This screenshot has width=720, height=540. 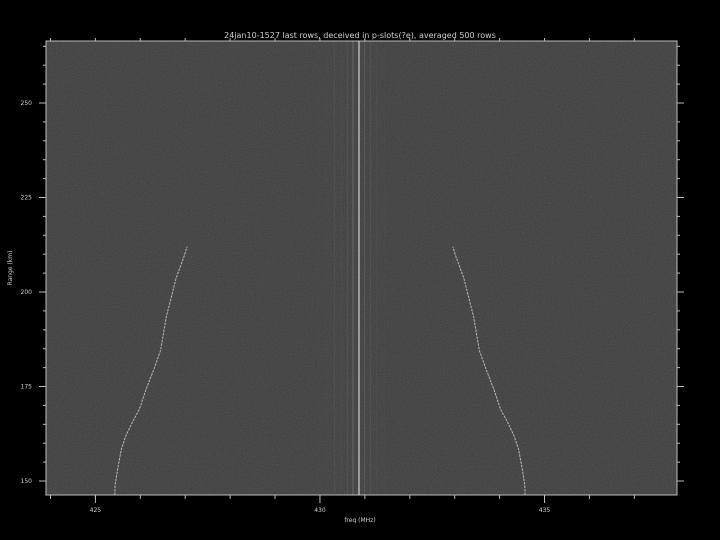 What do you see at coordinates (10, 268) in the screenshot?
I see `y-axis-label: Range (km)` at bounding box center [10, 268].